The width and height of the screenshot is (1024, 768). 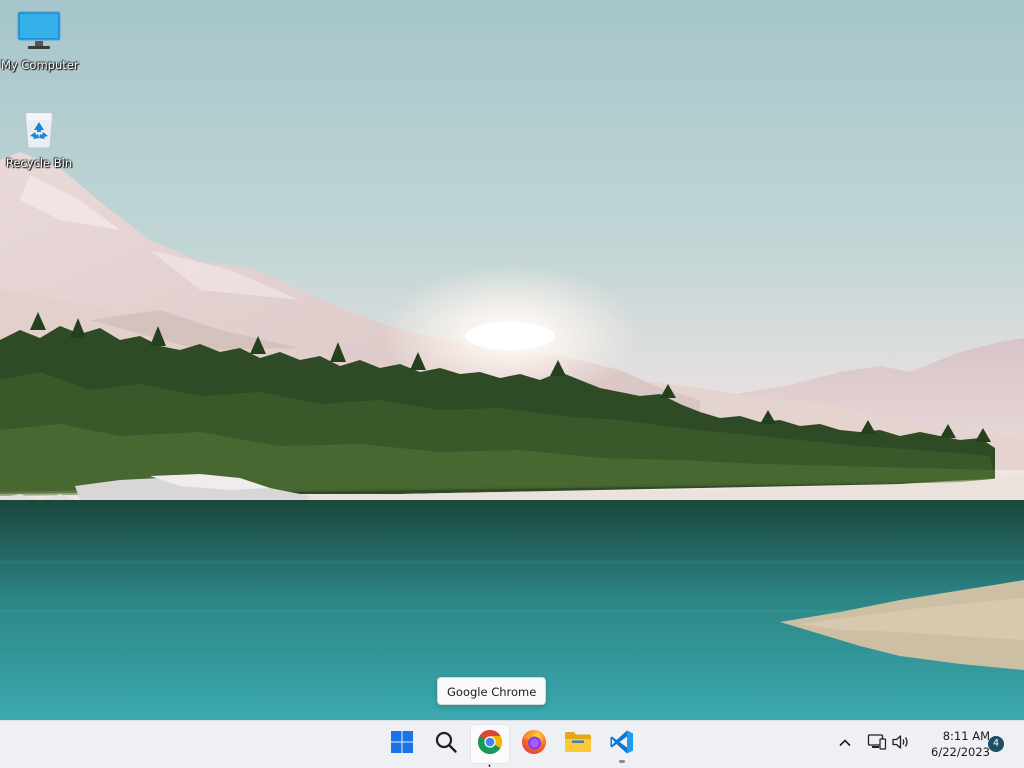 What do you see at coordinates (966, 736) in the screenshot?
I see `clock-time: 8:11 AM` at bounding box center [966, 736].